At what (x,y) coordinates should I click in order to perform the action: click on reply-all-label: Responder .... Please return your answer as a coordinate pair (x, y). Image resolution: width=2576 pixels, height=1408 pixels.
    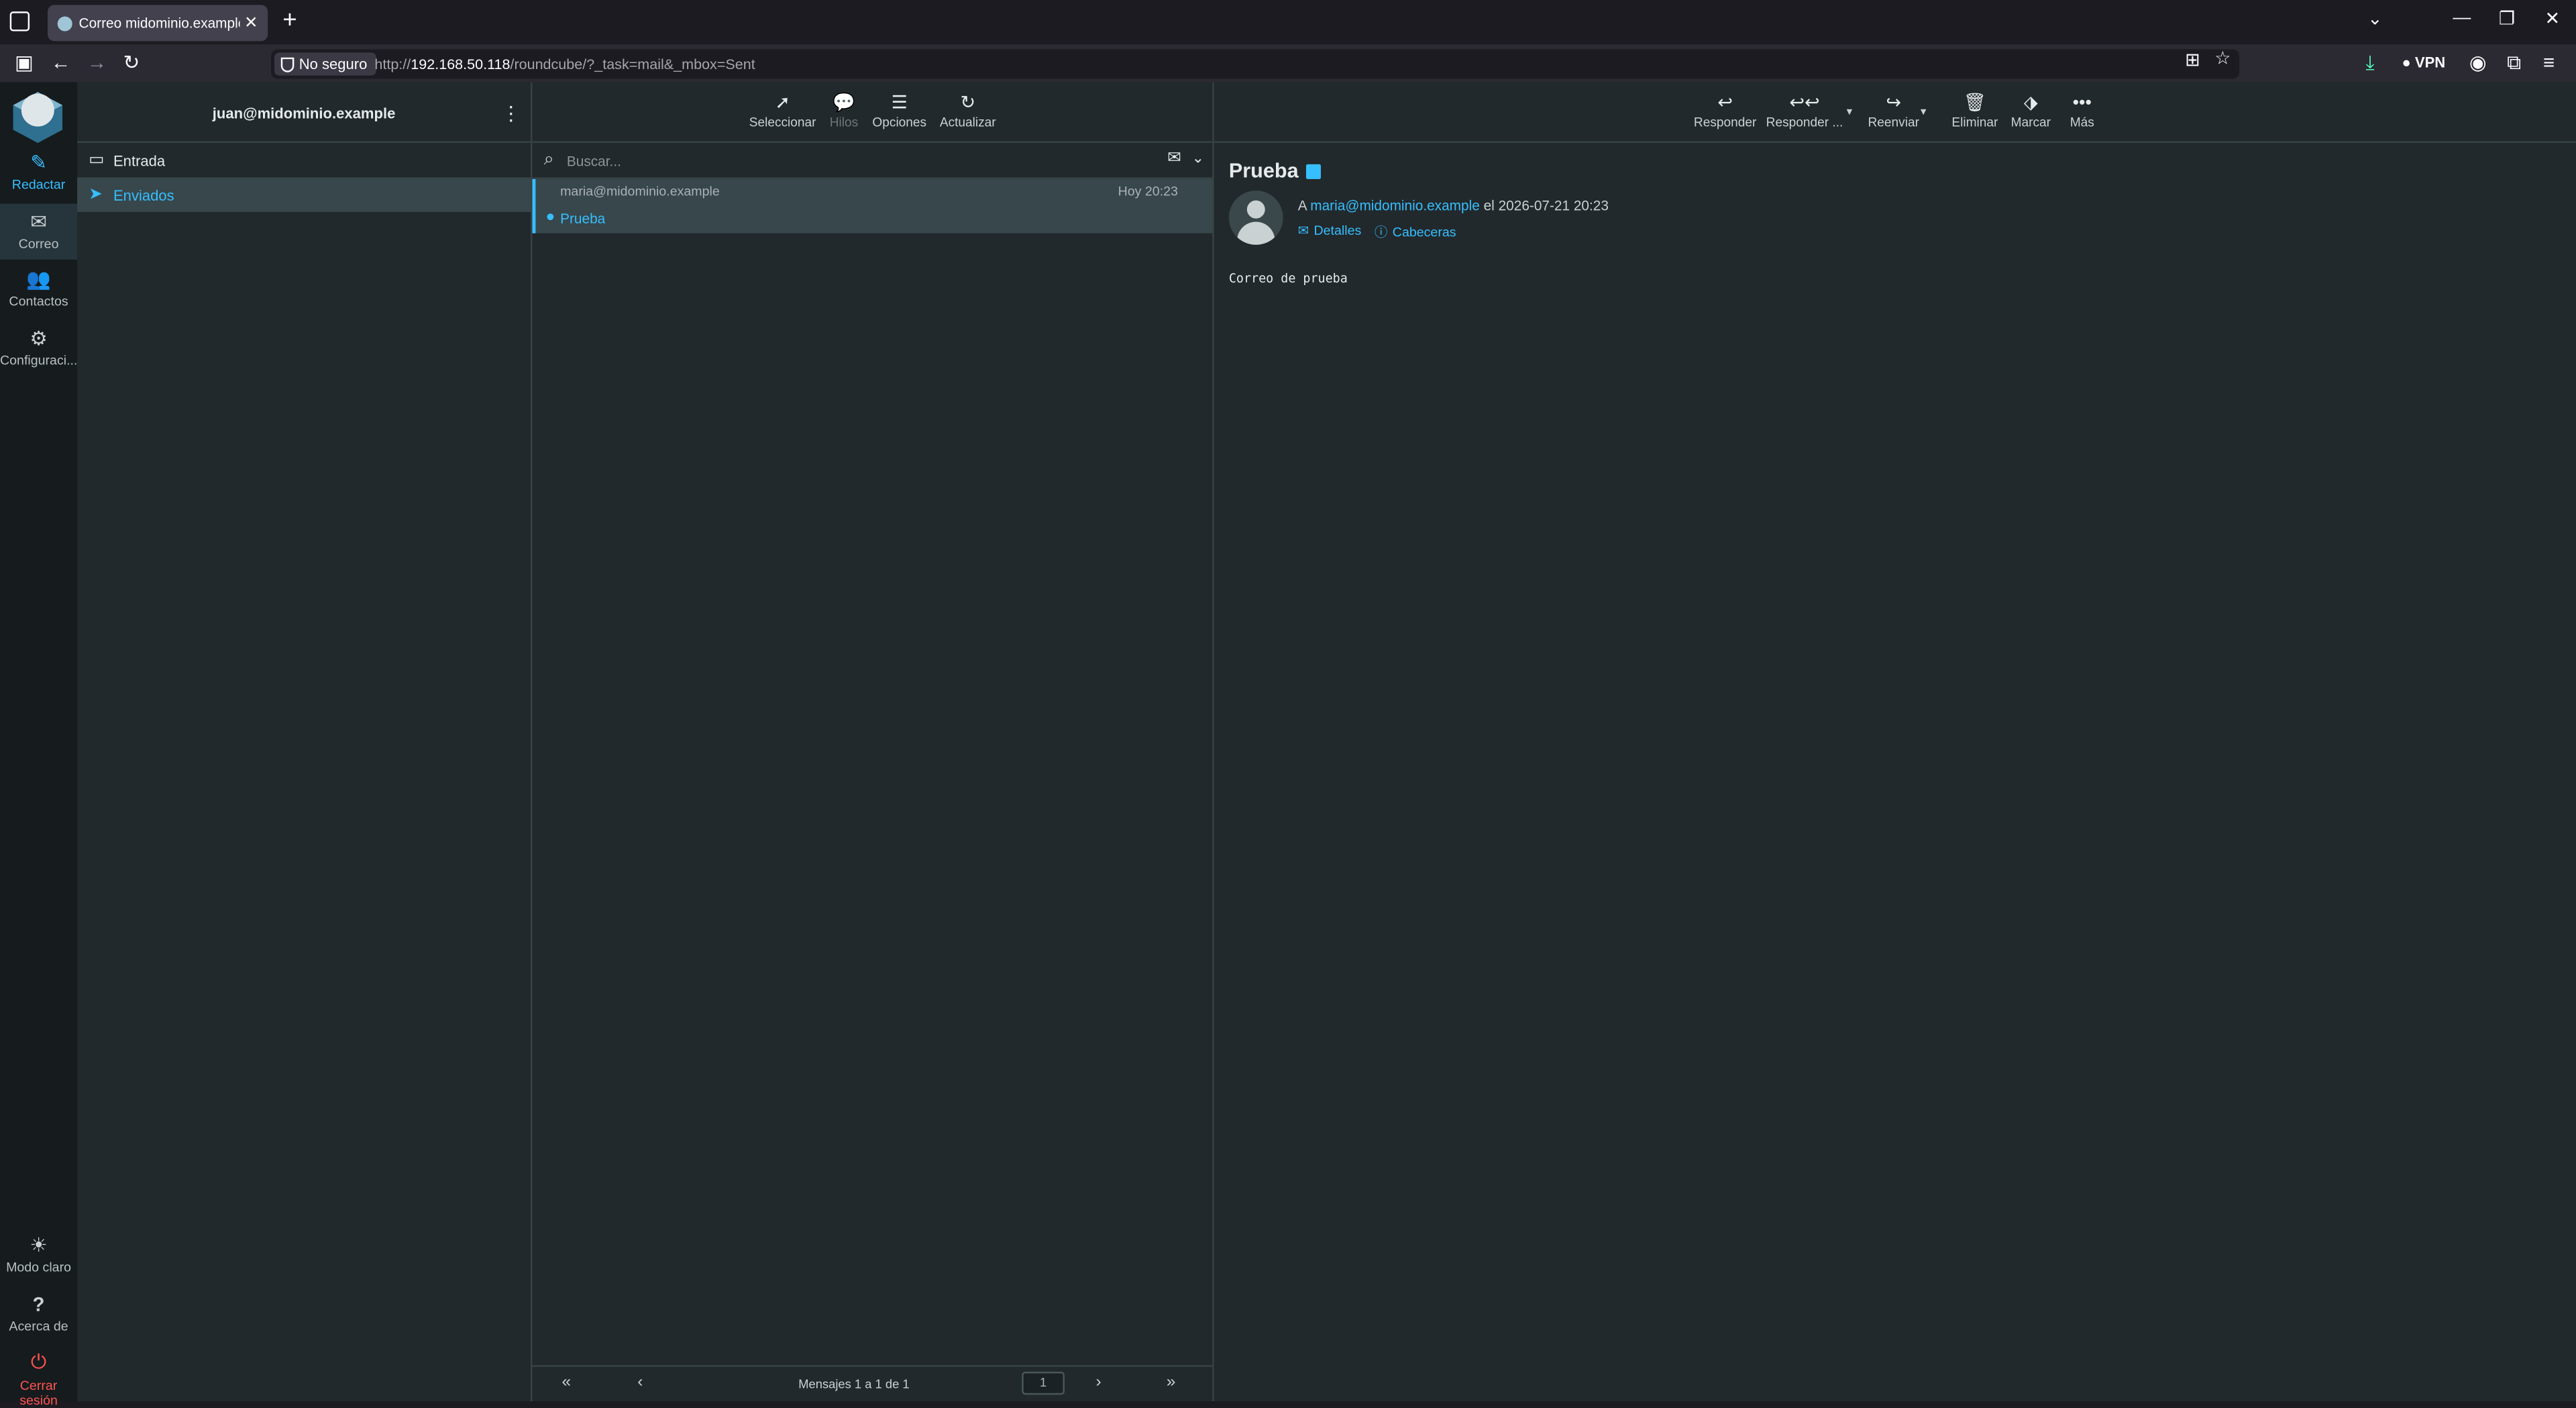
    Looking at the image, I should click on (1804, 122).